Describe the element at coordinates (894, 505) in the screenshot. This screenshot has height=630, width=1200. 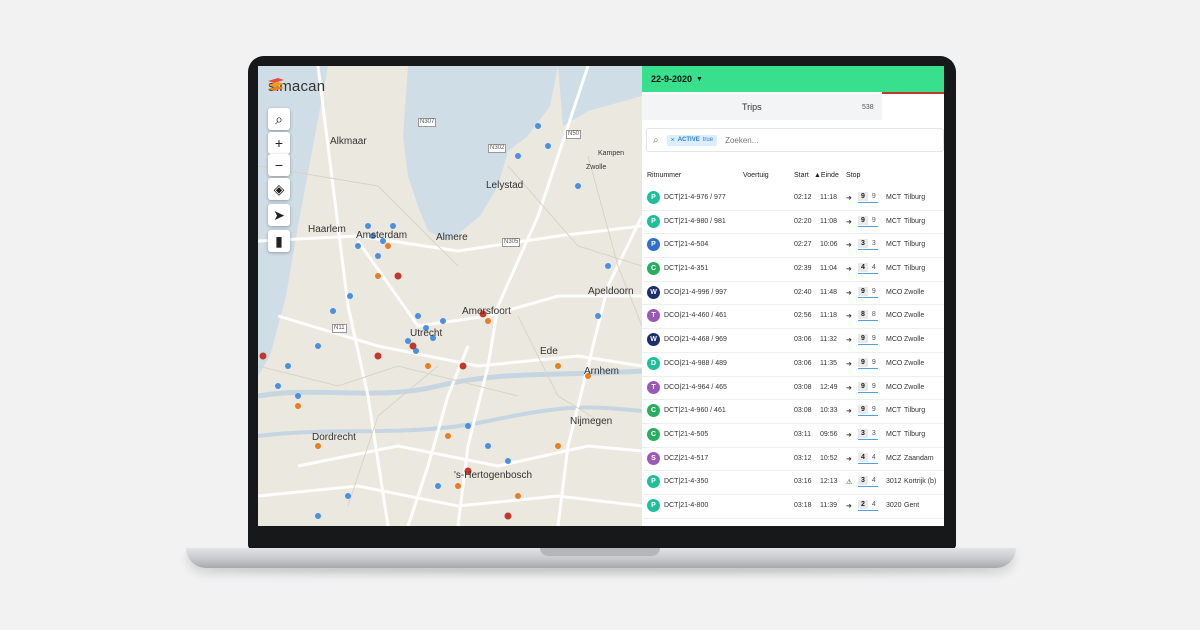
I see `destination-code: 3020` at that location.